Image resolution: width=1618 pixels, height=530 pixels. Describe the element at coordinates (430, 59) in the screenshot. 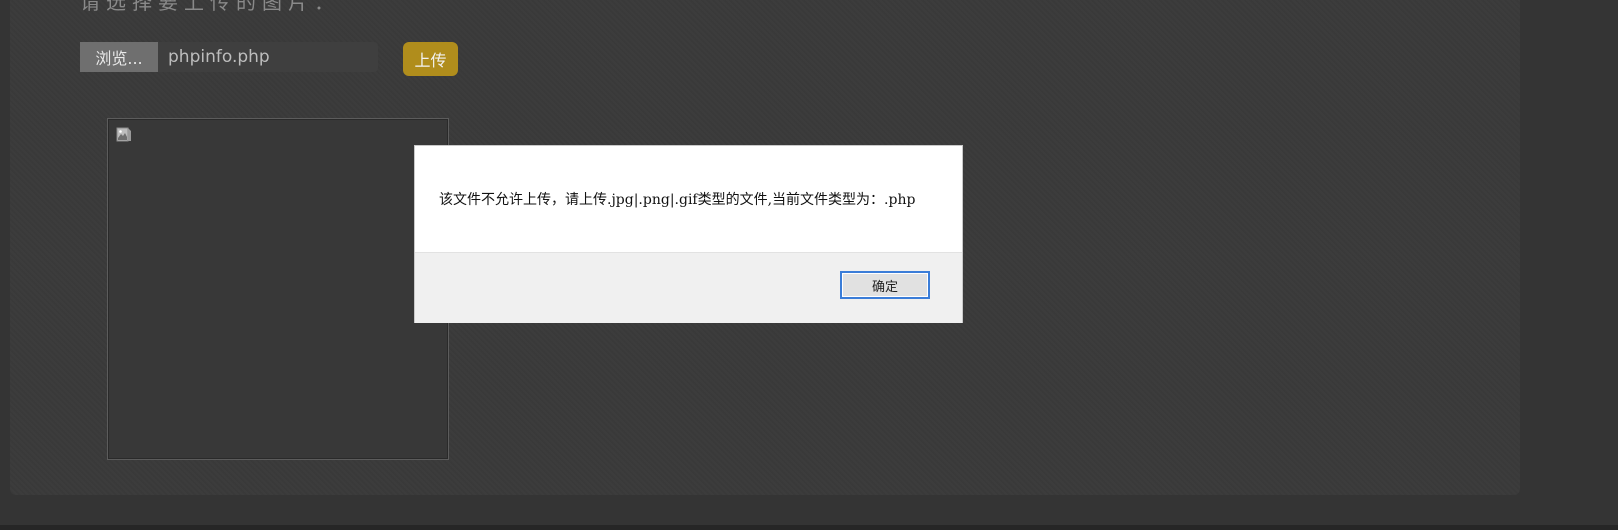

I see `upload-button: 上传` at that location.